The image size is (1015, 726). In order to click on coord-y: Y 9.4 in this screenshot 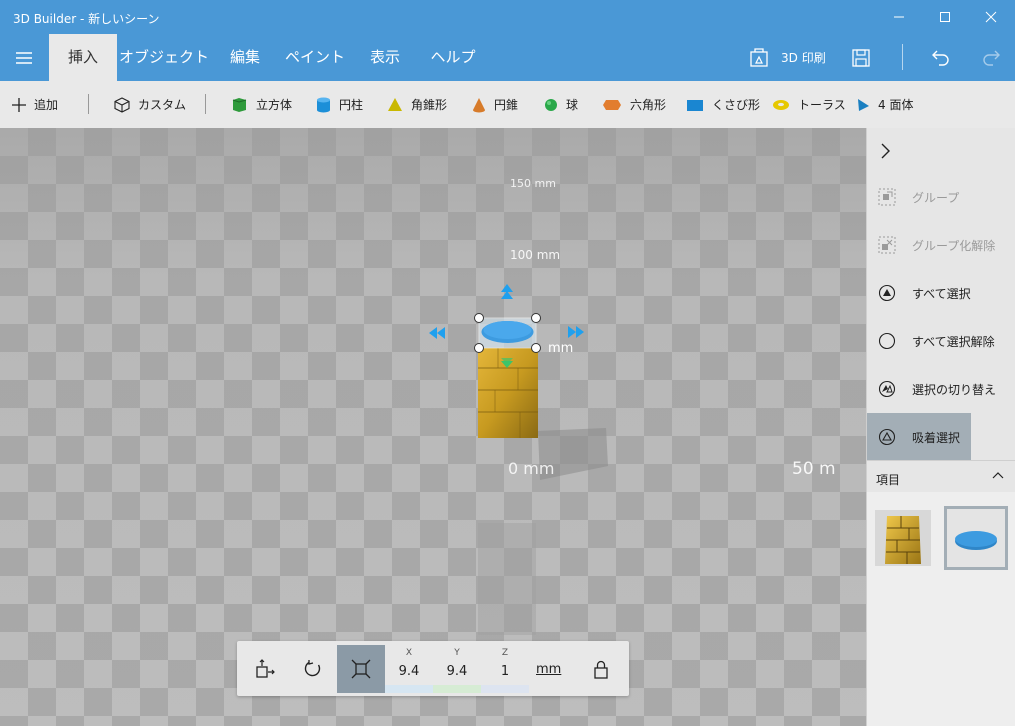, I will do `click(457, 669)`.